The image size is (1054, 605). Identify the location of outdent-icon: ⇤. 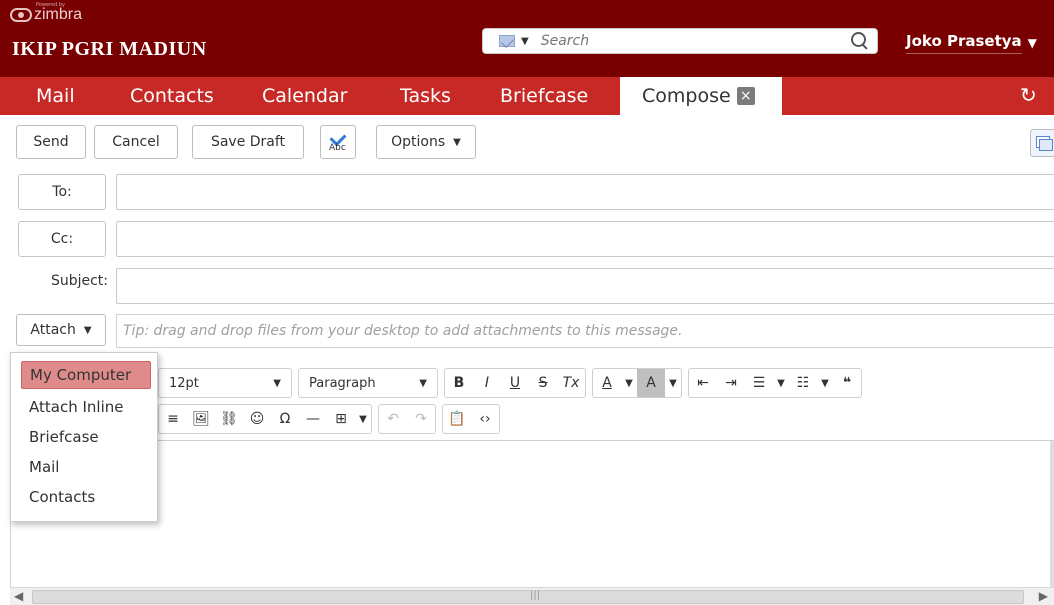
(703, 383).